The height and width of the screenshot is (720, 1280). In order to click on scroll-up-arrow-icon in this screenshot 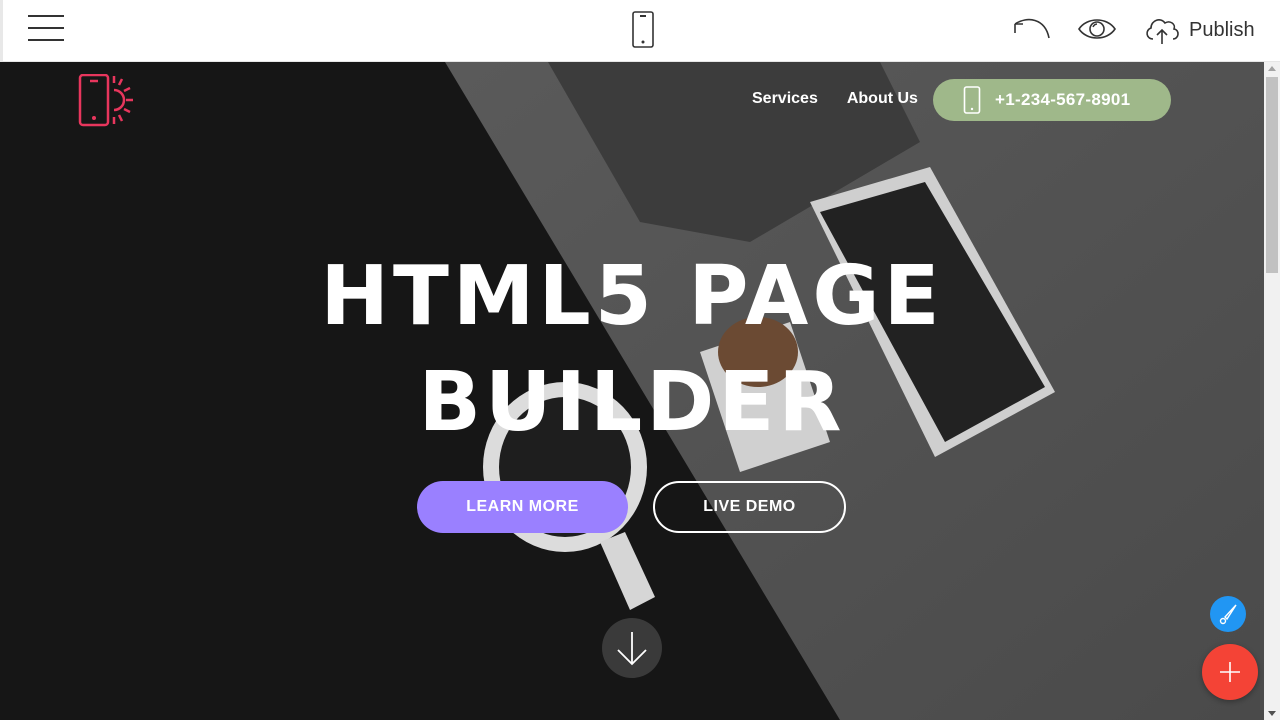, I will do `click(1272, 68)`.